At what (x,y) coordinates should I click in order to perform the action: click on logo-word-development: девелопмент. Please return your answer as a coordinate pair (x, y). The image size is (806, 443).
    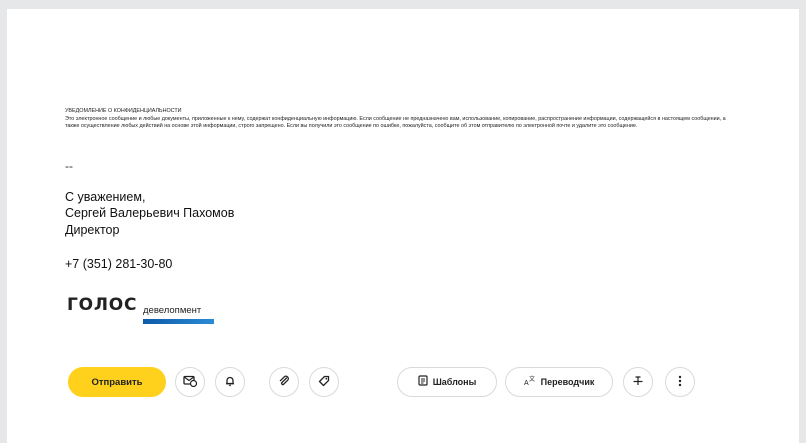
    Looking at the image, I should click on (172, 310).